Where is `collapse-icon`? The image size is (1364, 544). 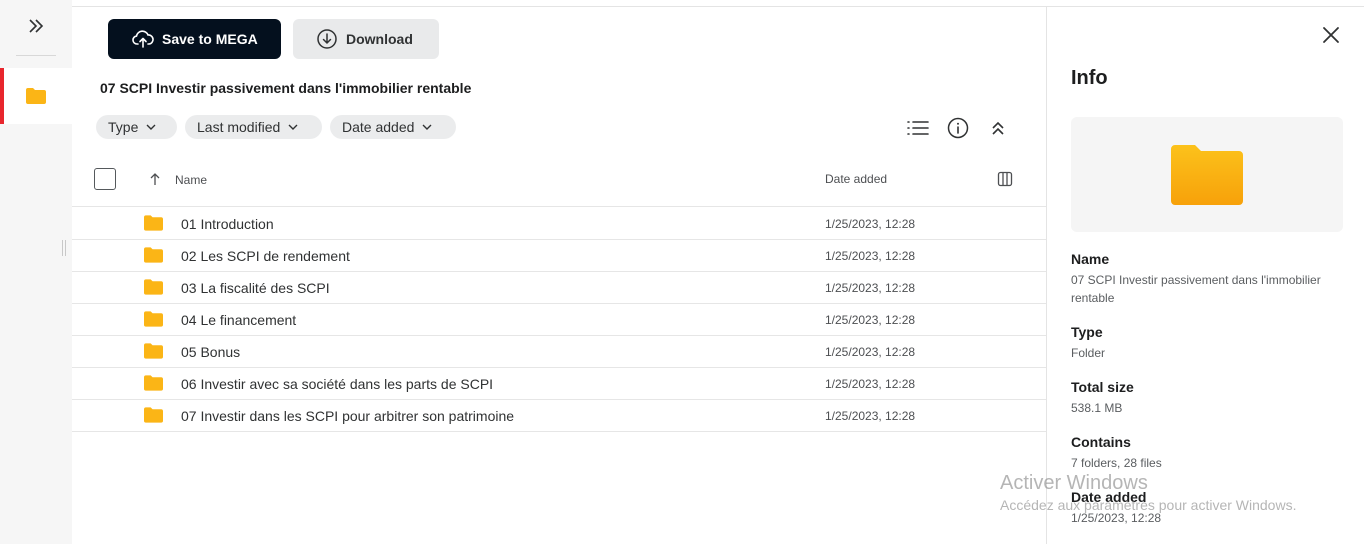 collapse-icon is located at coordinates (998, 128).